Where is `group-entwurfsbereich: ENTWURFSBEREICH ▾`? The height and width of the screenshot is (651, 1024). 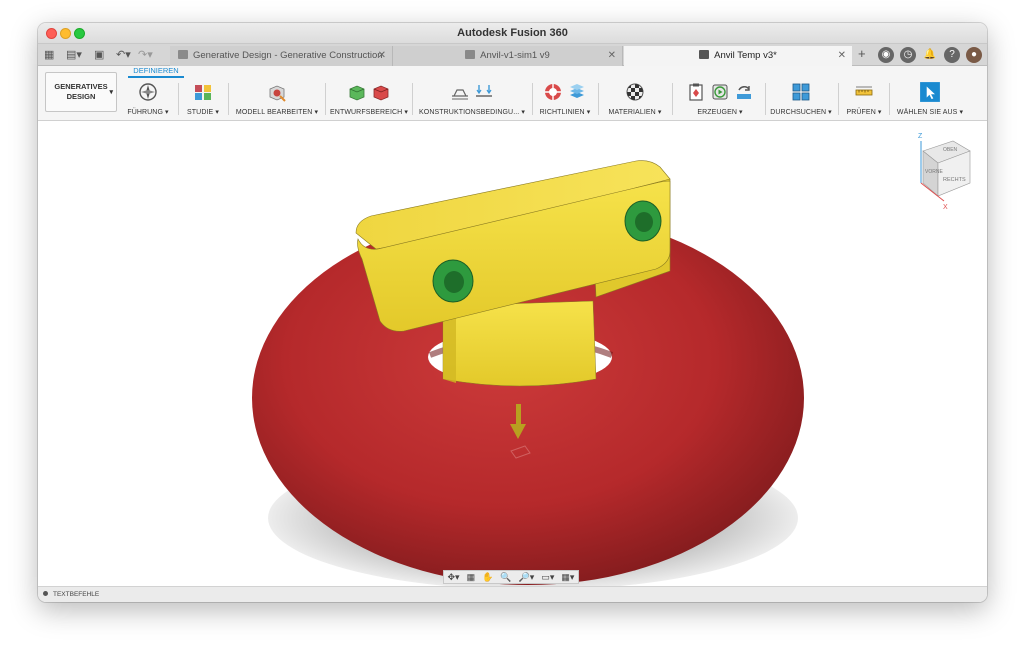
group-entwurfsbereich: ENTWURFSBEREICH ▾ is located at coordinates (369, 100).